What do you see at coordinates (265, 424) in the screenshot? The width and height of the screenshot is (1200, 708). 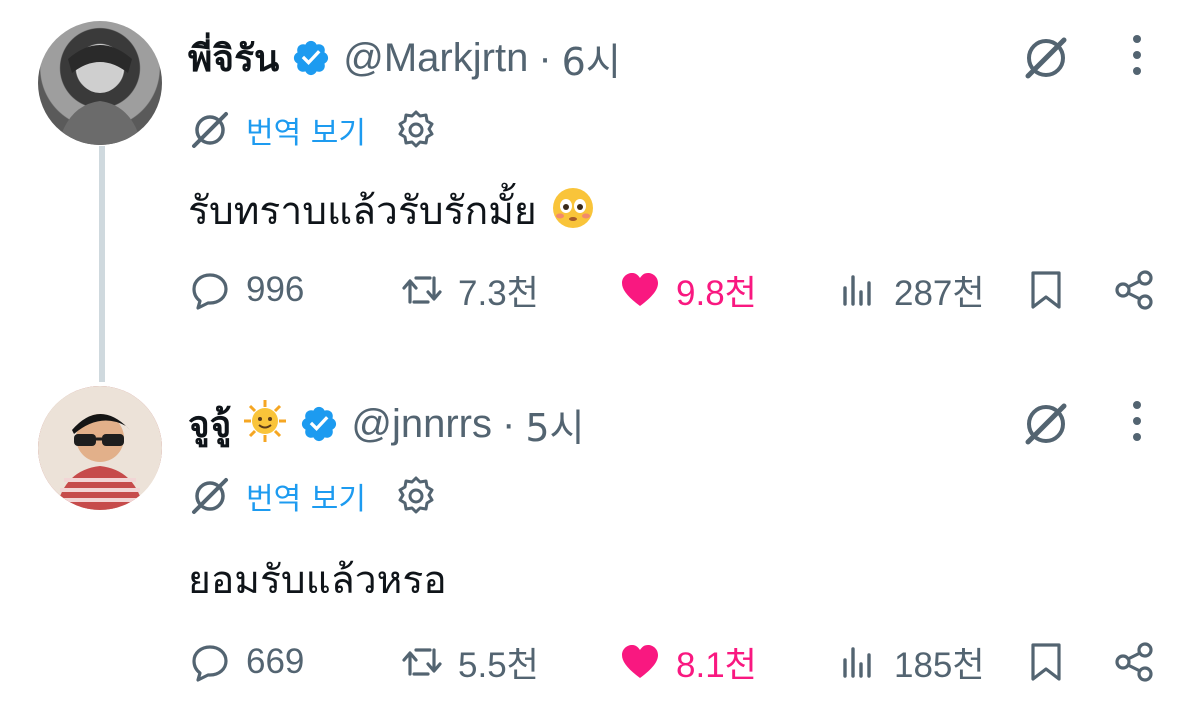 I see `sun-with-face-emoji` at bounding box center [265, 424].